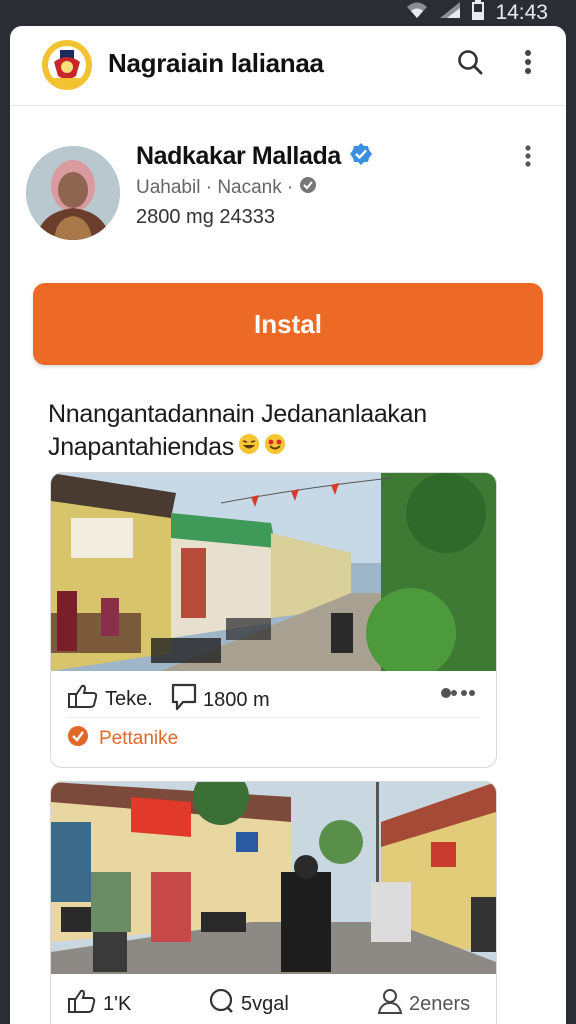 This screenshot has width=576, height=1024. Describe the element at coordinates (206, 217) in the screenshot. I see `profile-stats: 2800 mg 24333` at that location.